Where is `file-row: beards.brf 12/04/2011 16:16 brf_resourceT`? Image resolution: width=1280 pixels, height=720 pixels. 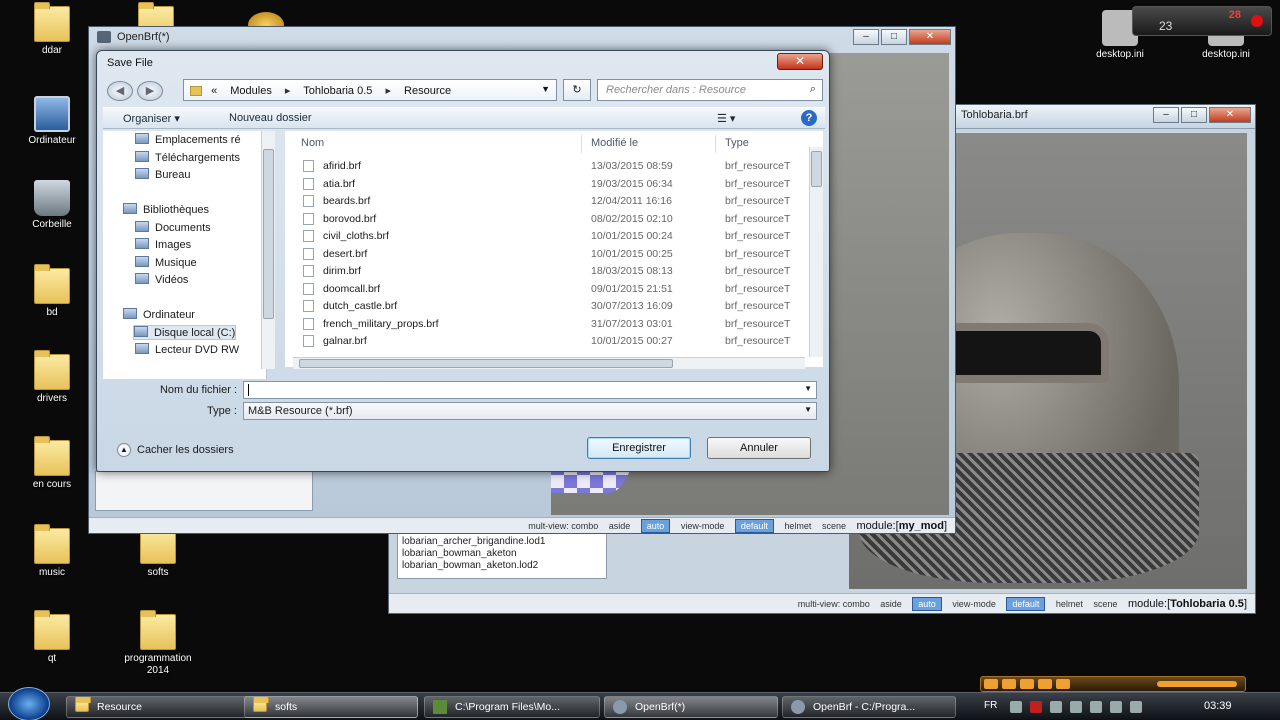
file-row: beards.brf 12/04/2011 16:16 brf_resourceT is located at coordinates (545, 200).